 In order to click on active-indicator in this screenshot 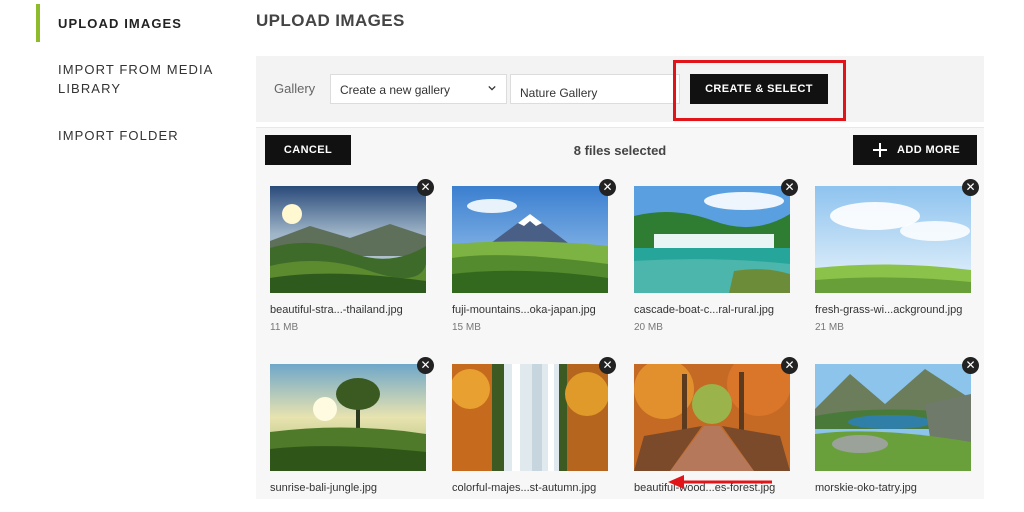, I will do `click(38, 23)`.